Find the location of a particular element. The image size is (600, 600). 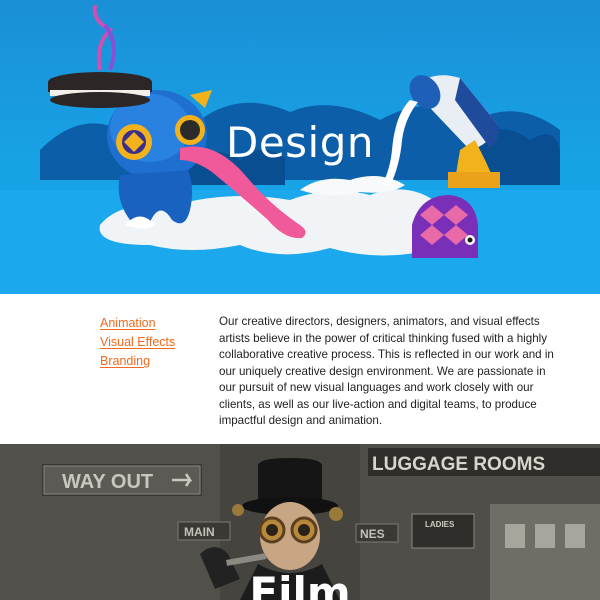

ladies-sign: LADIES is located at coordinates (440, 524).